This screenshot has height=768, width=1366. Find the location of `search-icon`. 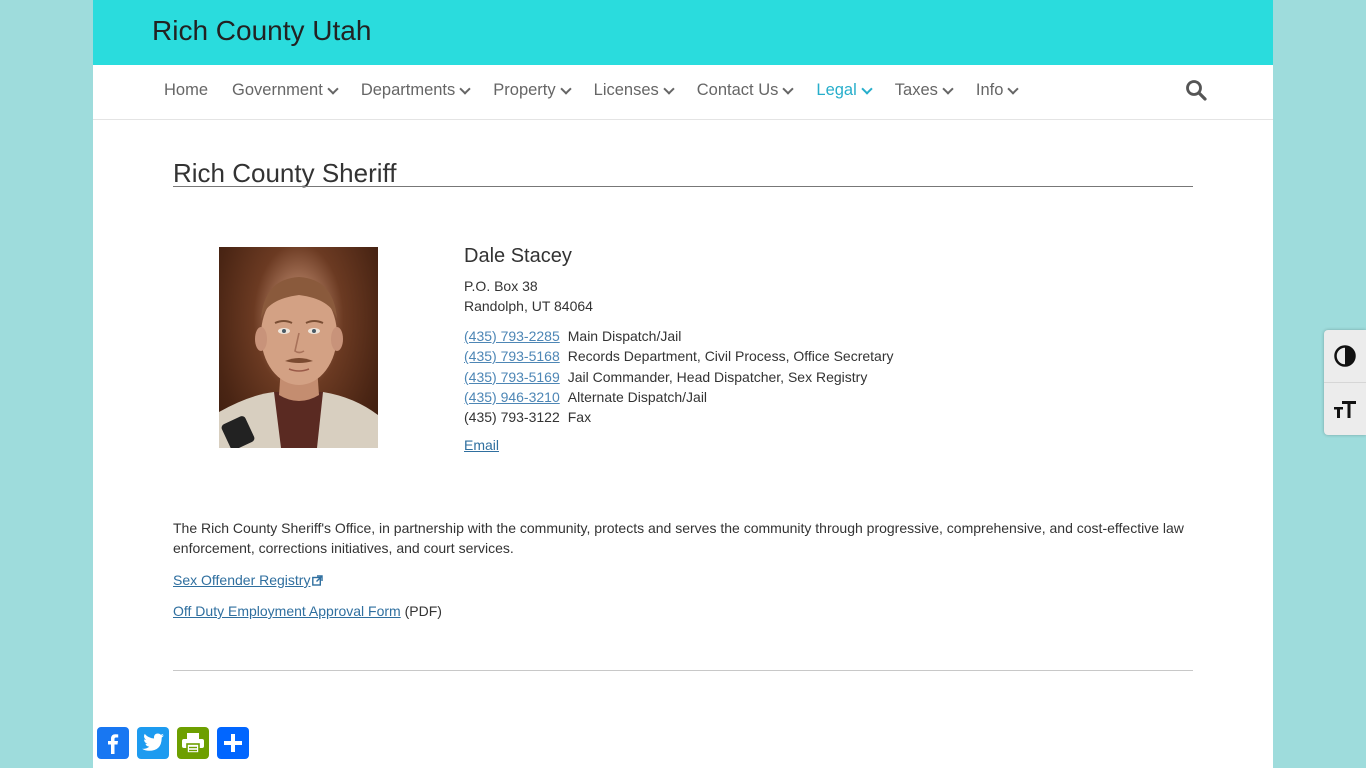

search-icon is located at coordinates (1197, 91).